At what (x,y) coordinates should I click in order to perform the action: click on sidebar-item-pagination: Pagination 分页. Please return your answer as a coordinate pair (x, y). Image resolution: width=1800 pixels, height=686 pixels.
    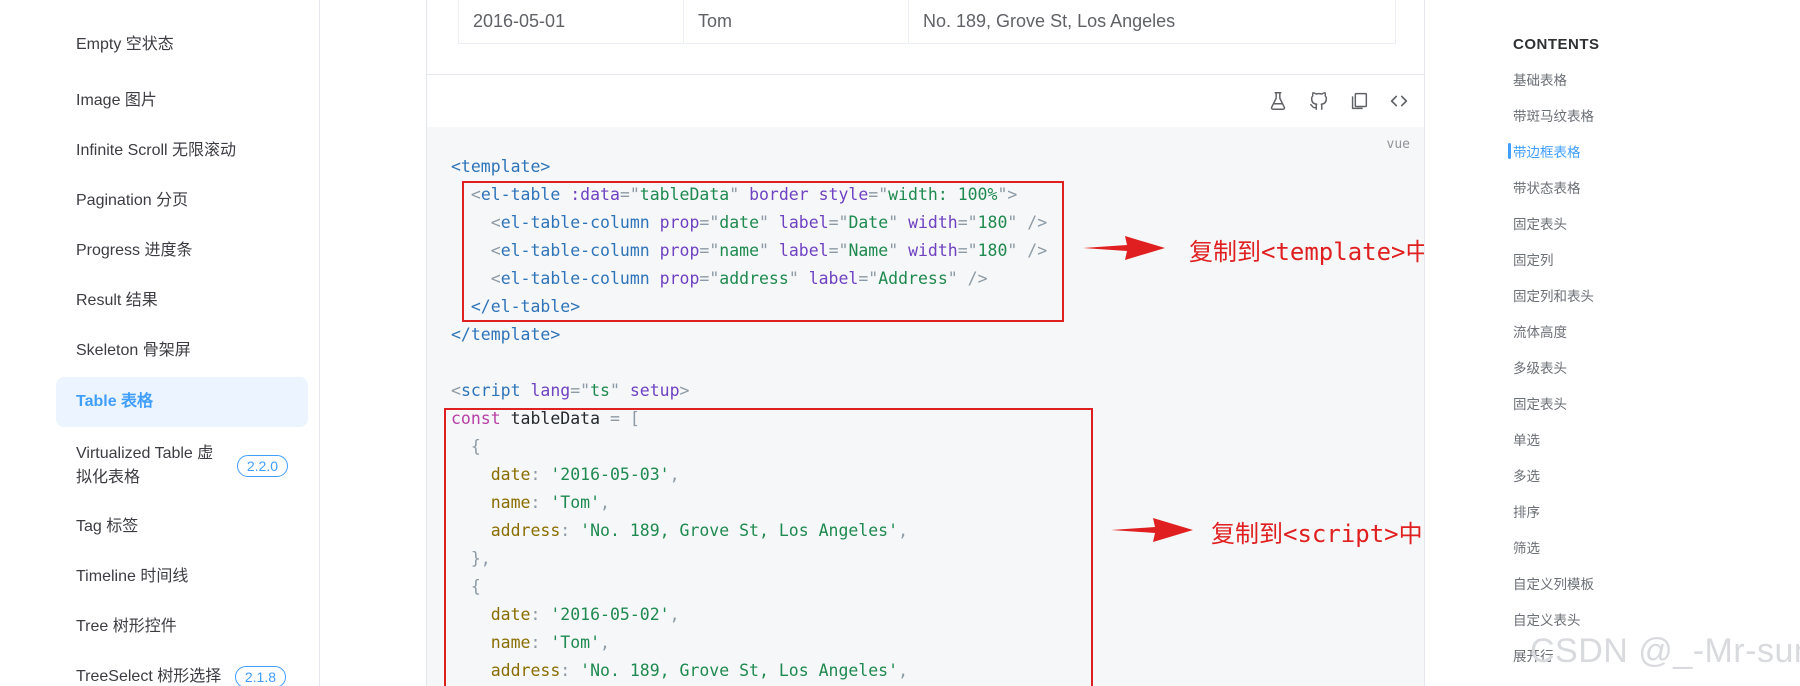
    Looking at the image, I should click on (182, 201).